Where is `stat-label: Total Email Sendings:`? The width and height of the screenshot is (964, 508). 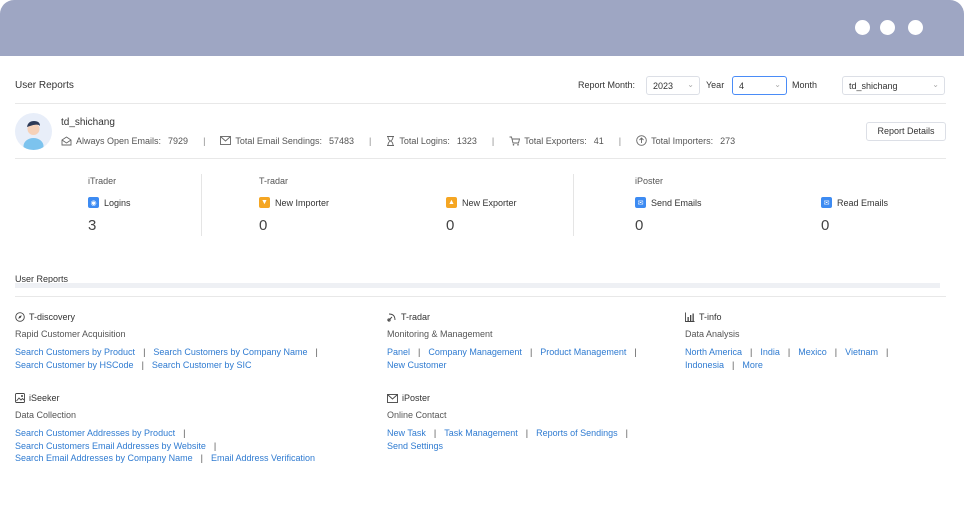 stat-label: Total Email Sendings: is located at coordinates (278, 140).